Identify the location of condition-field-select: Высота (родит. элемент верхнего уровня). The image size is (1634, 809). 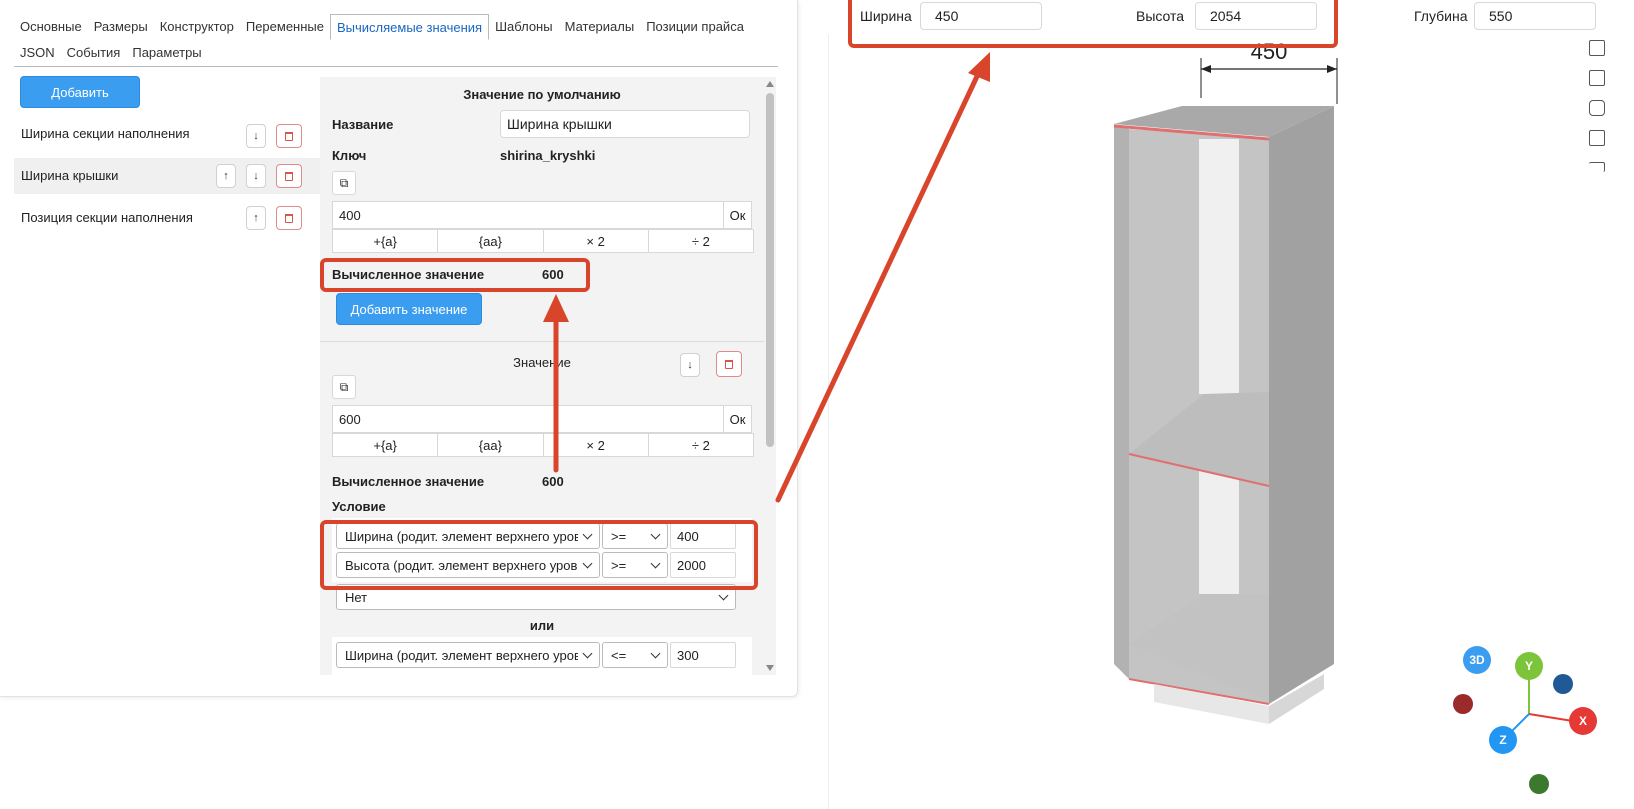
(468, 565).